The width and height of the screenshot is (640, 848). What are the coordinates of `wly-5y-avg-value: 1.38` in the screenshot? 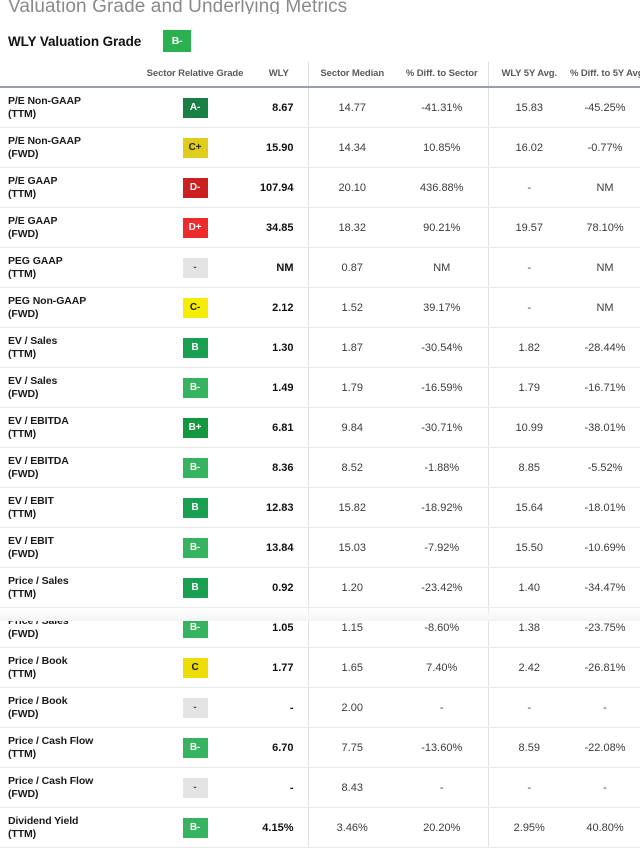 It's located at (528, 627).